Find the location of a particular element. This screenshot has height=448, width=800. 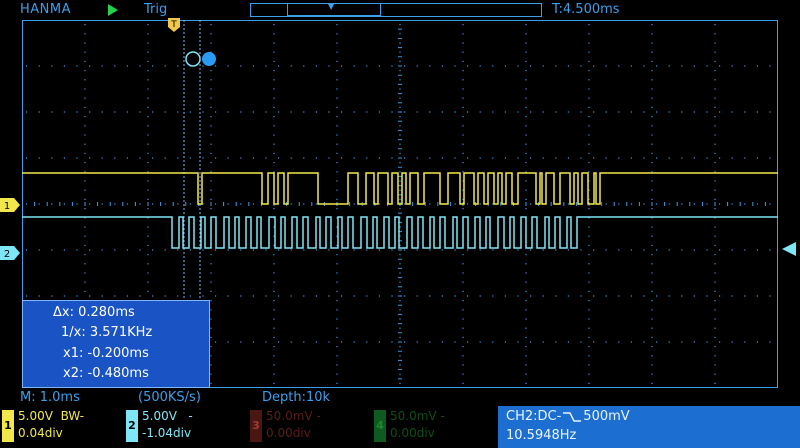

ch1-level-marker: 1 is located at coordinates (10, 205).